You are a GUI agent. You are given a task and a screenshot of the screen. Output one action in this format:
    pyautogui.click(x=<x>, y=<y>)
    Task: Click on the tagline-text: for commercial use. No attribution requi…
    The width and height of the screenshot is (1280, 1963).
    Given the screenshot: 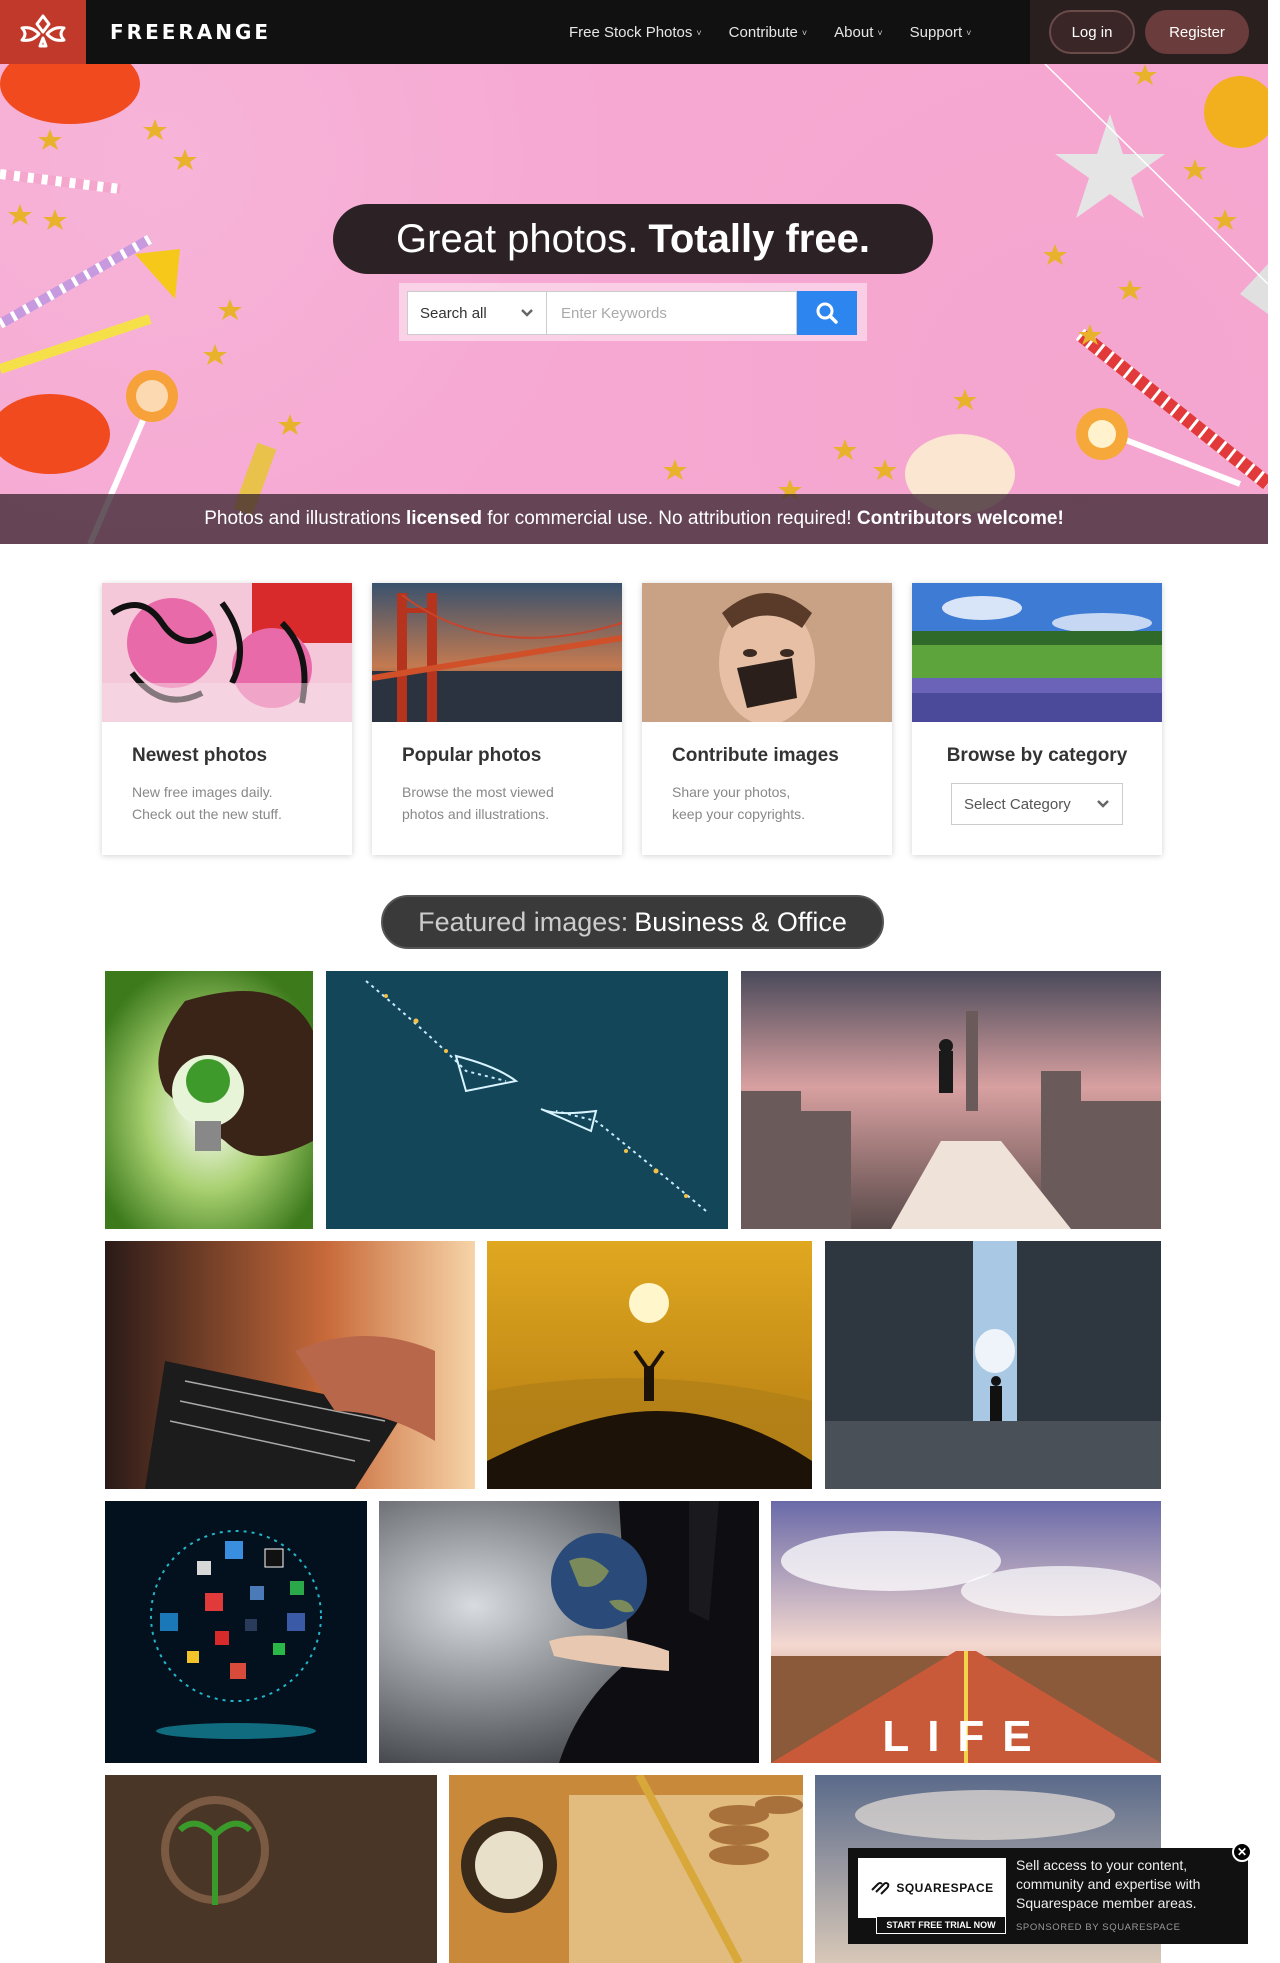 What is the action you would take?
    pyautogui.click(x=669, y=518)
    